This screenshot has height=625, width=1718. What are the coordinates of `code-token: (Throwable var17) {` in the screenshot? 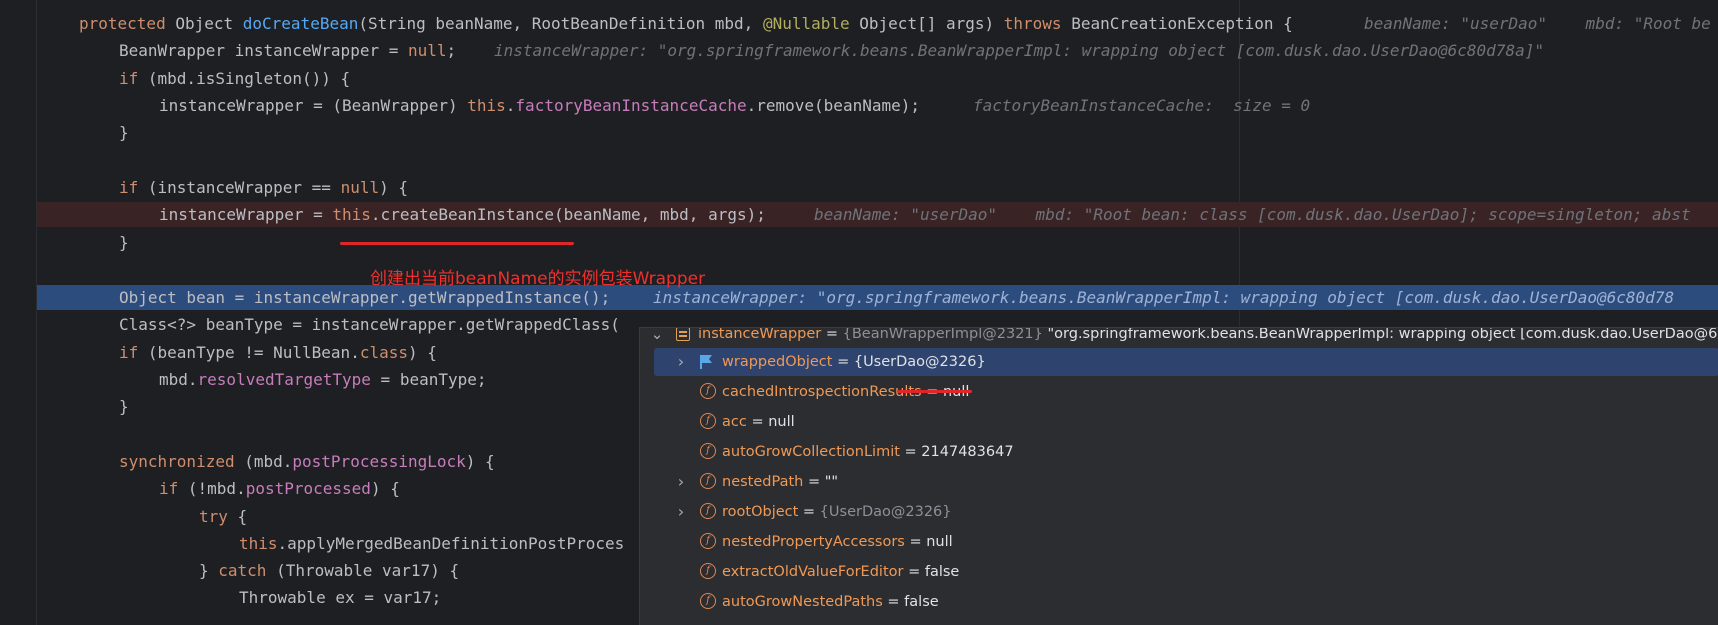 It's located at (363, 570).